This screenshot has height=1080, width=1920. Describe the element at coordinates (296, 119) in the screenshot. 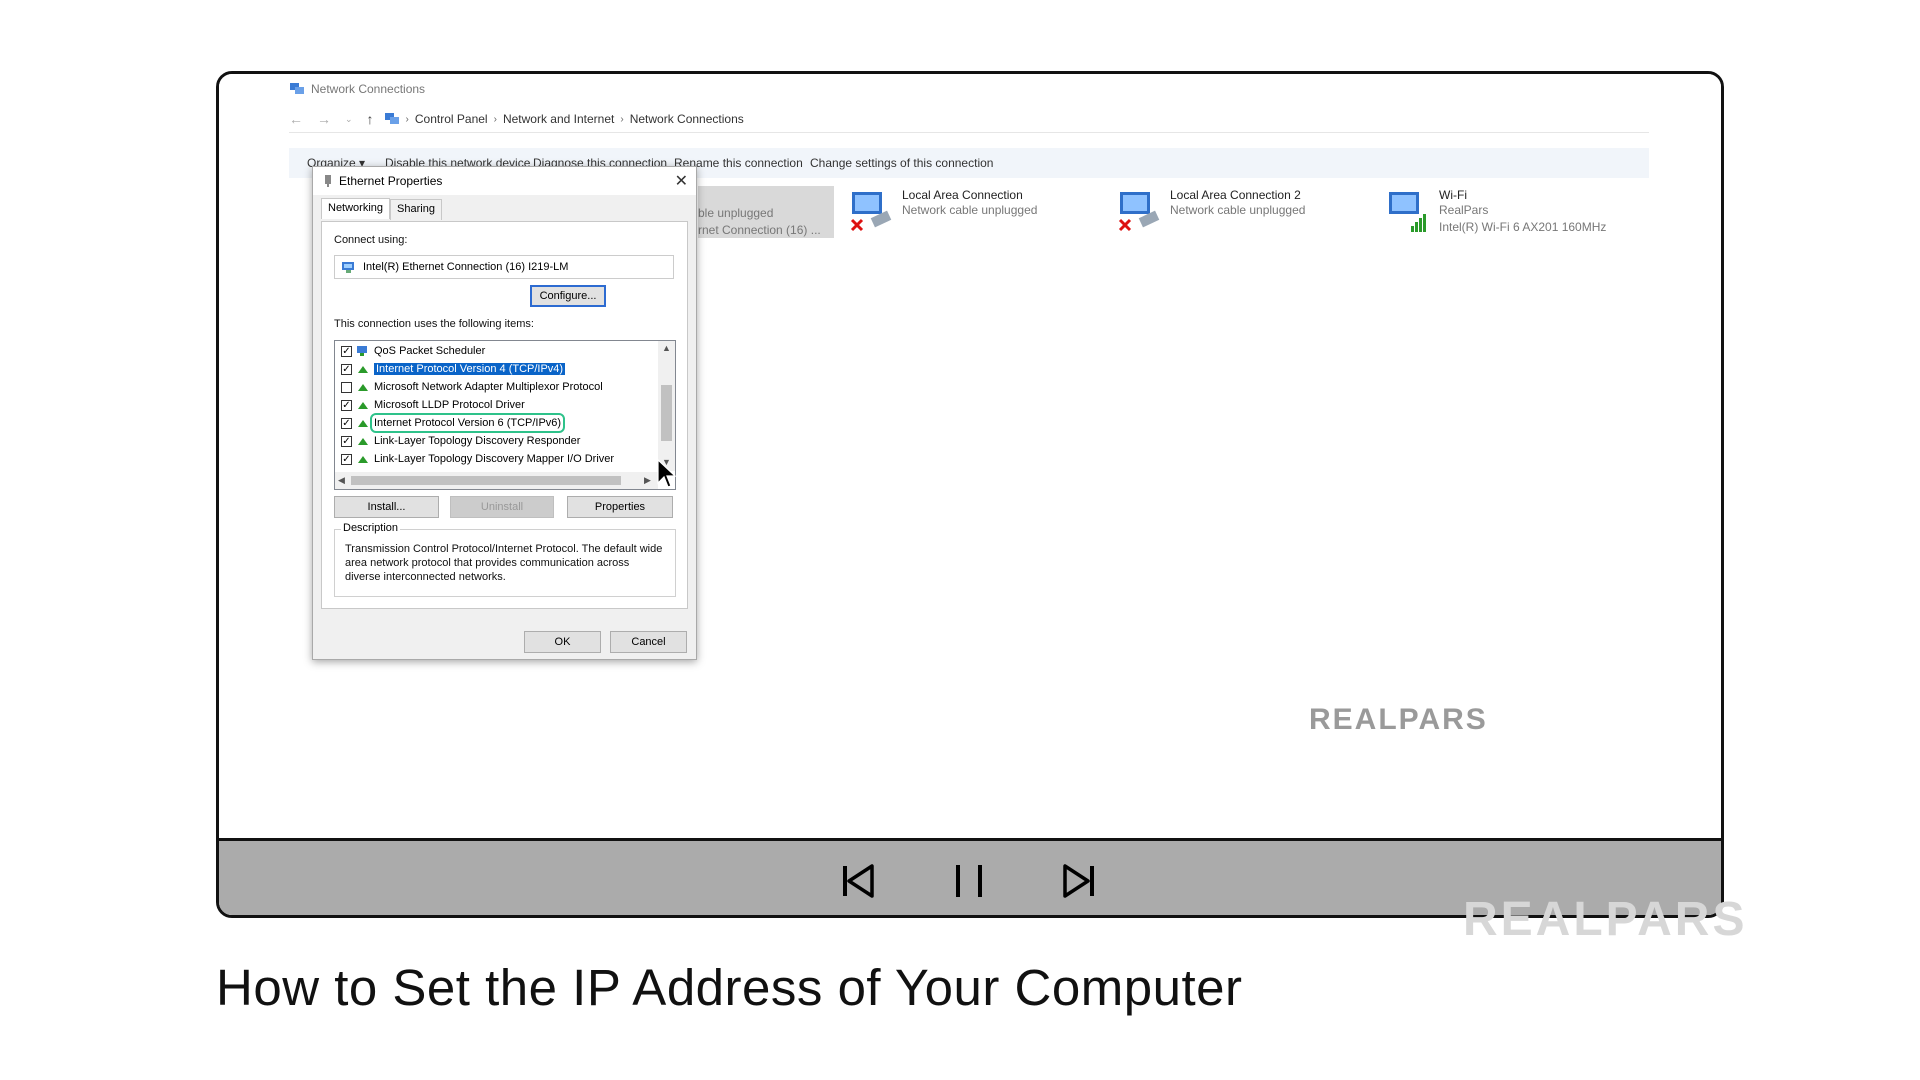

I see `back-arrow-icon: ←` at that location.